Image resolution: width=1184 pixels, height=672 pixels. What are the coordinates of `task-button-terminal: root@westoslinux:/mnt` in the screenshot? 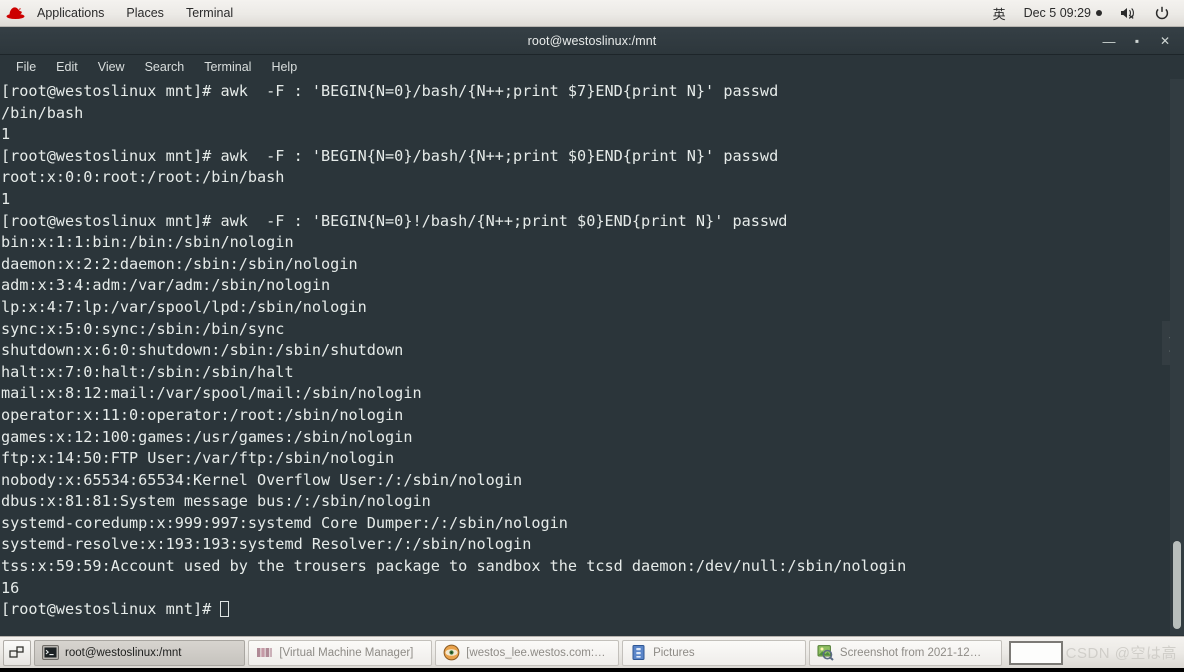 It's located at (140, 652).